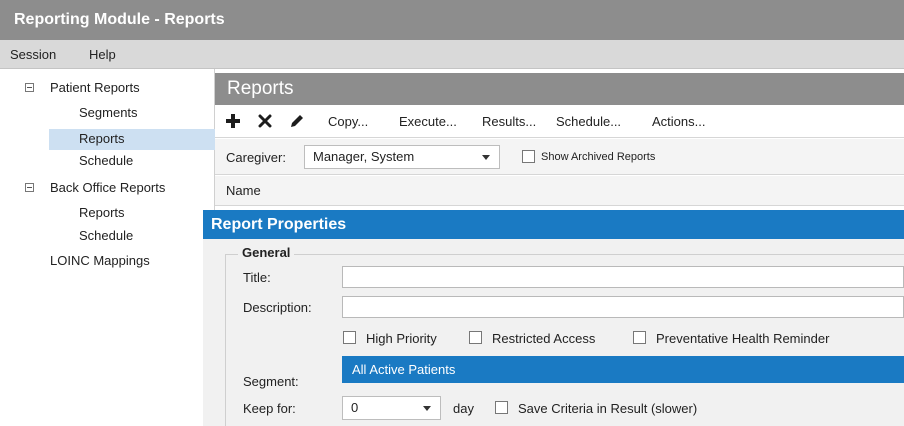  Describe the element at coordinates (463, 408) in the screenshot. I see `keep-for-unit: day` at that location.